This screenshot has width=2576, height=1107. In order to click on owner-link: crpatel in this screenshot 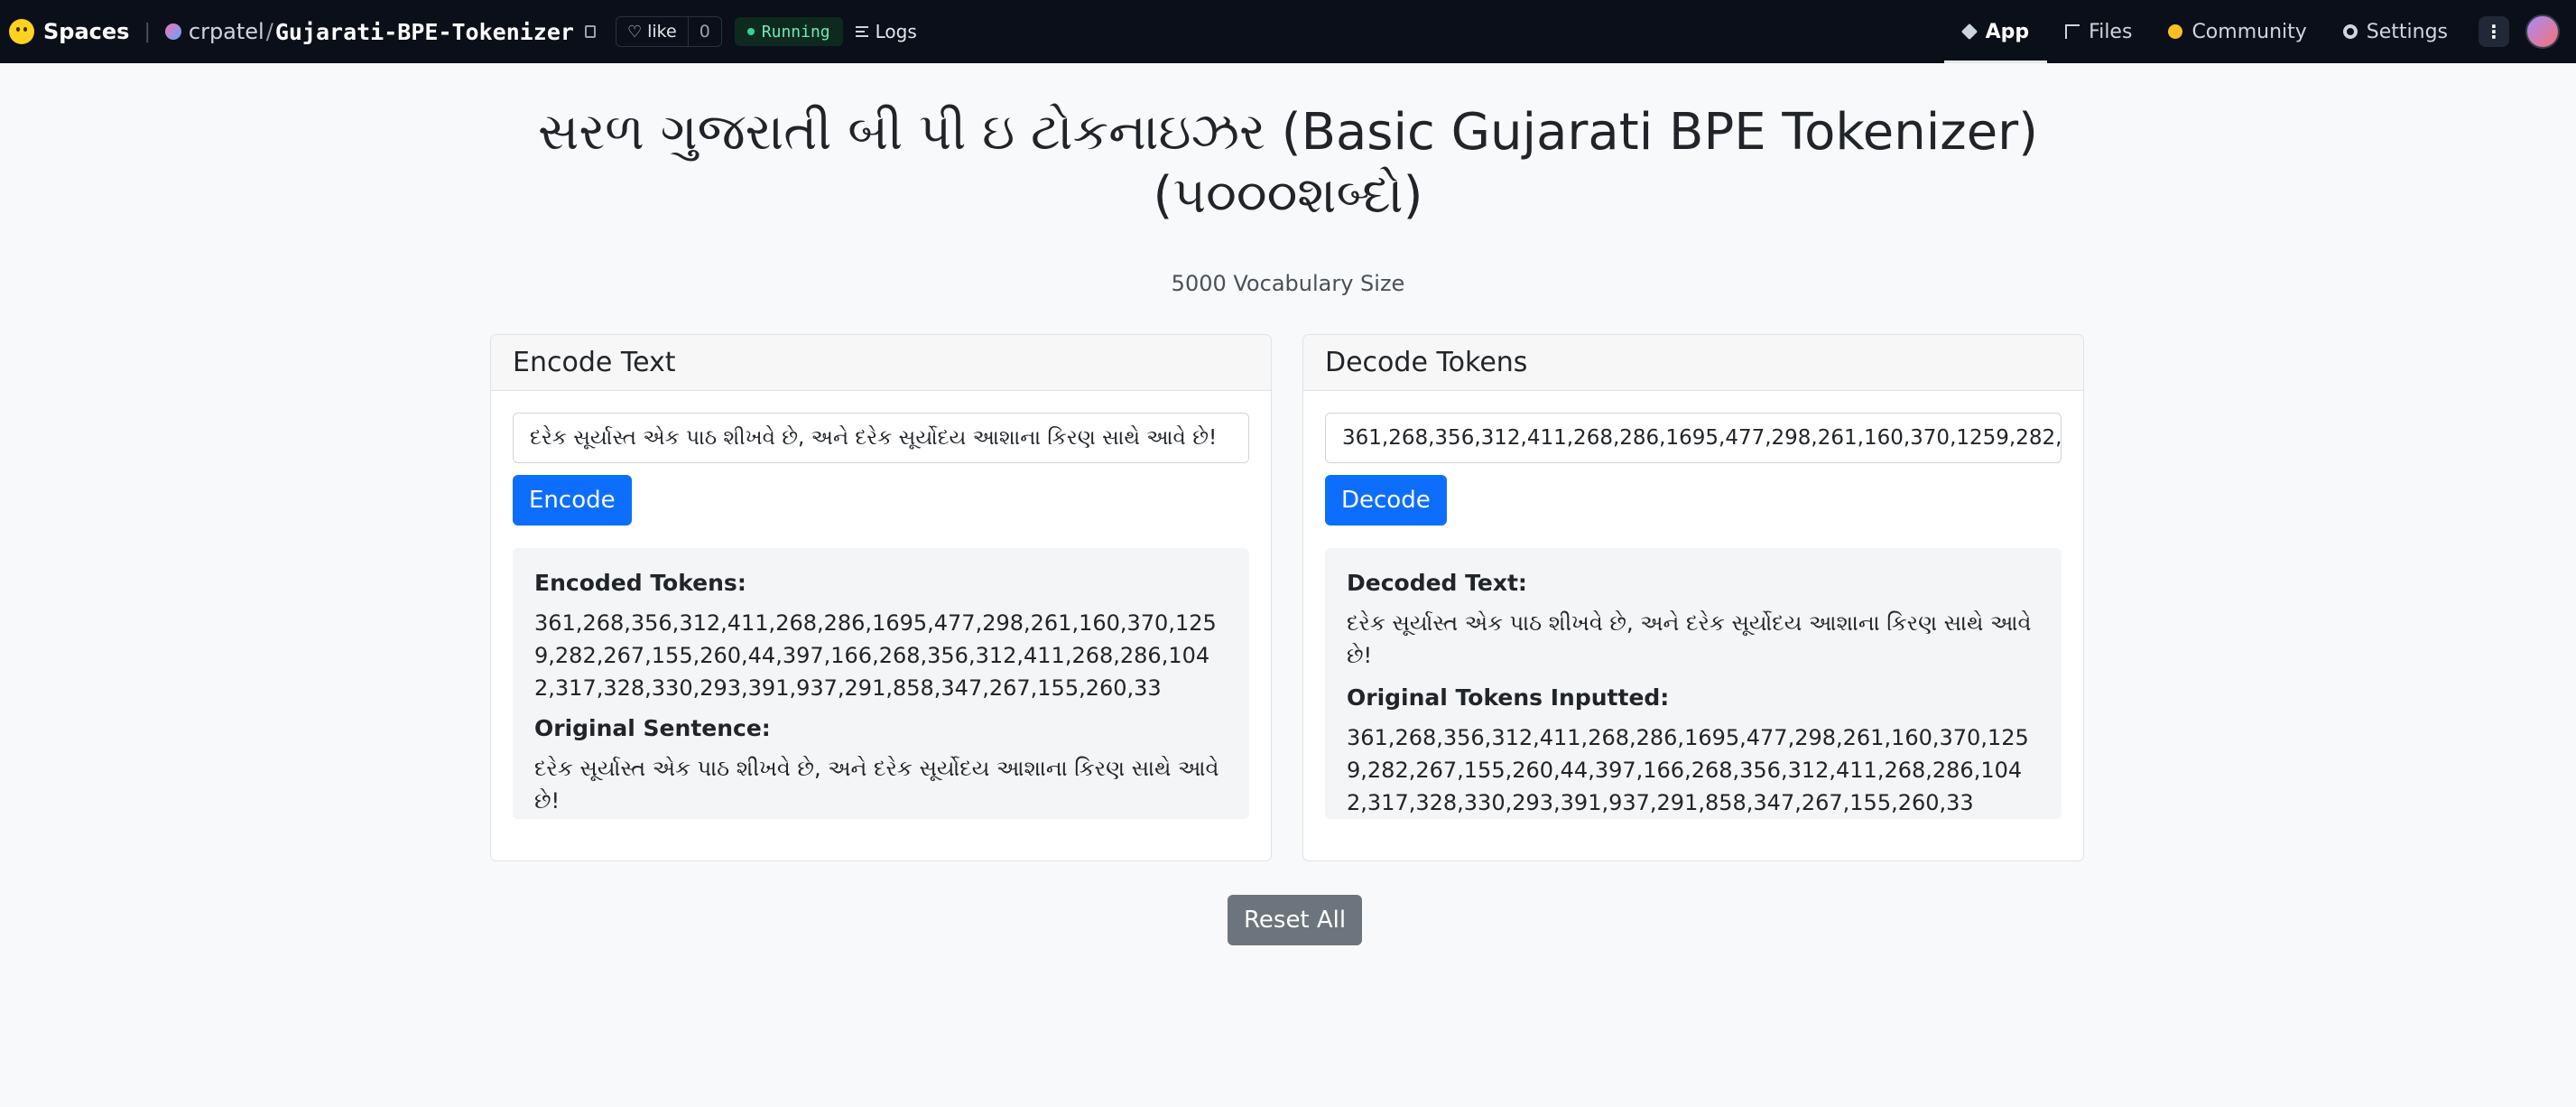, I will do `click(226, 32)`.